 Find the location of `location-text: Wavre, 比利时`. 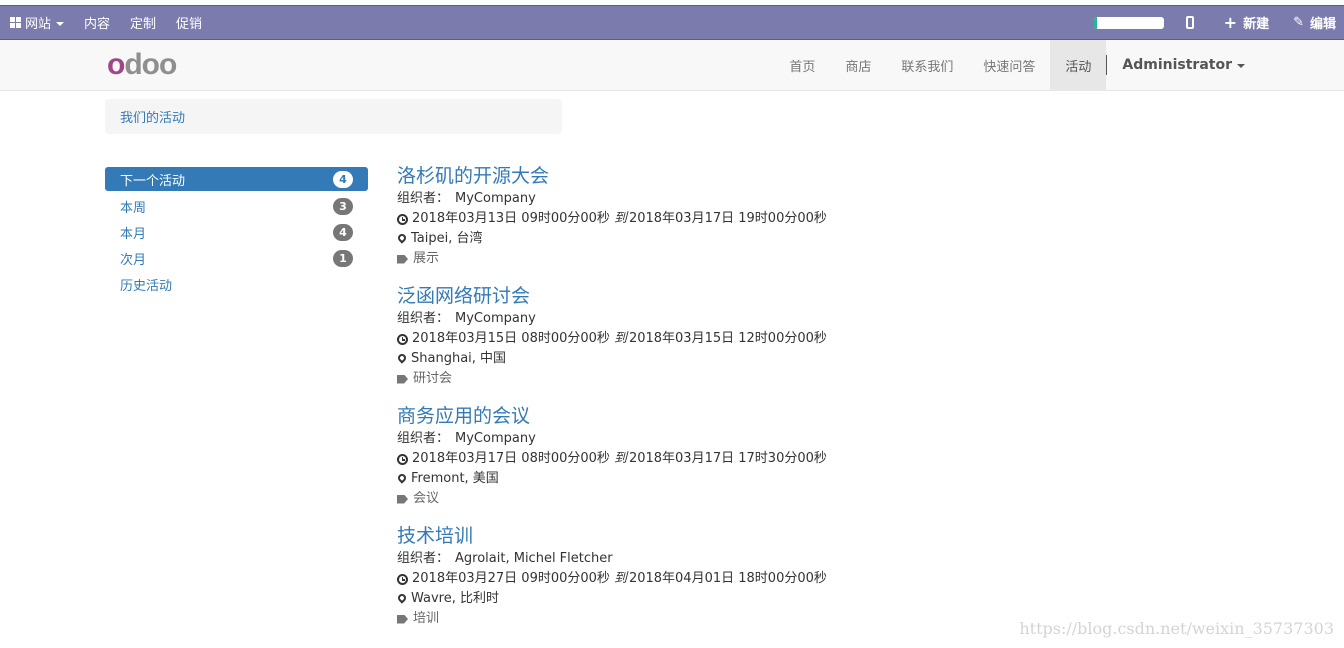

location-text: Wavre, 比利时 is located at coordinates (455, 598).